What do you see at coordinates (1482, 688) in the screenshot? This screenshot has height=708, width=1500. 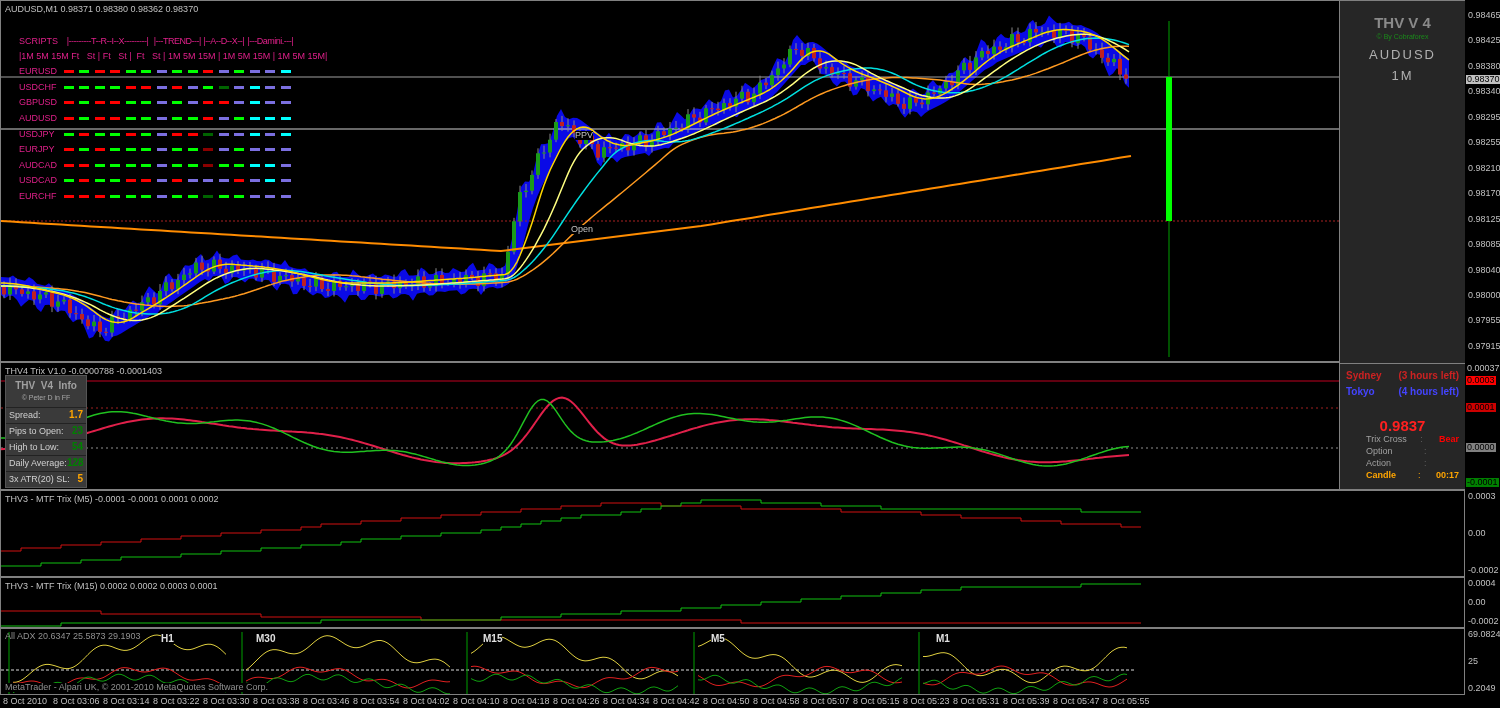 I see `axis-label: 0.2049` at bounding box center [1482, 688].